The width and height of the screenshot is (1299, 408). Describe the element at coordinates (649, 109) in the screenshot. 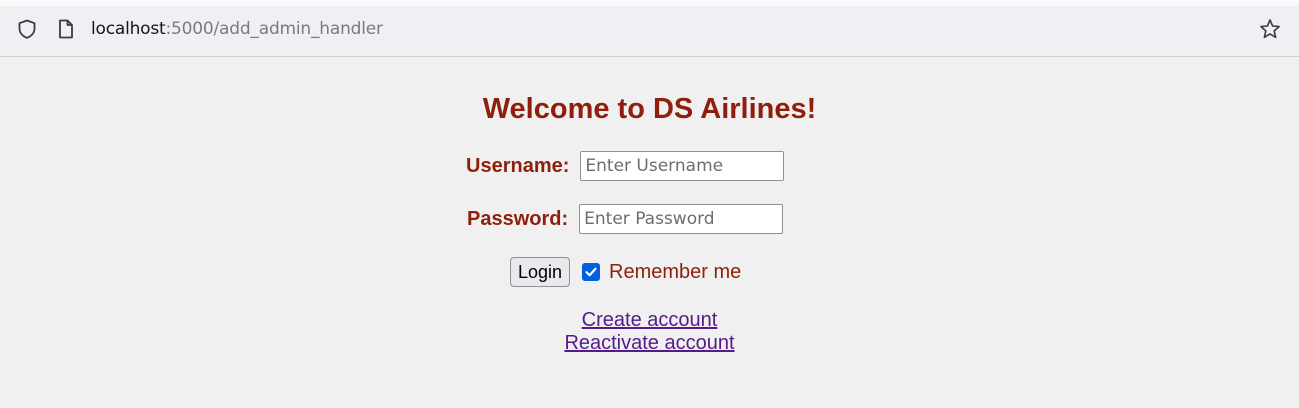

I see `page-title: Welcome to DS Airlines!` at that location.